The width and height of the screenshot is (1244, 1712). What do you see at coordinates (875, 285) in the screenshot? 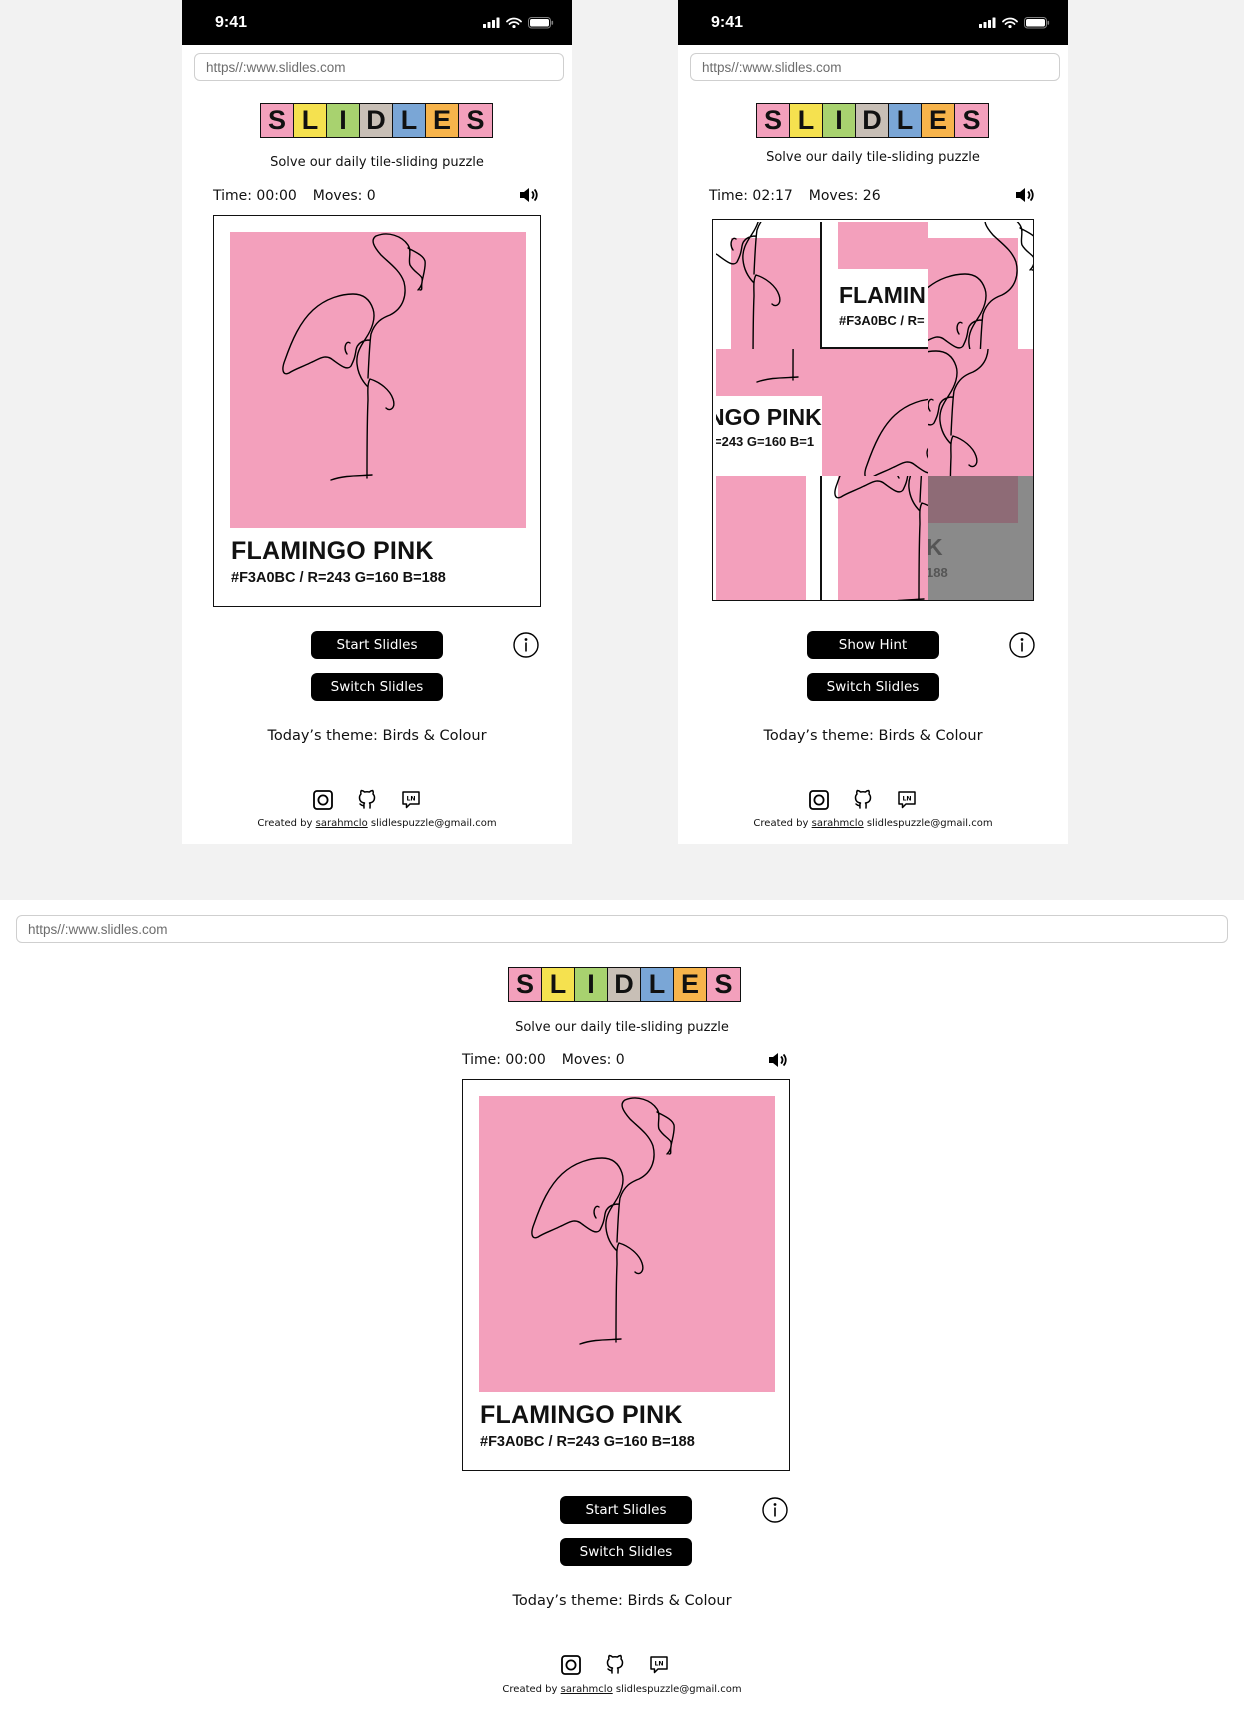
I see `puzzle-tile: FLAMIN #F3A0BC / R=` at bounding box center [875, 285].